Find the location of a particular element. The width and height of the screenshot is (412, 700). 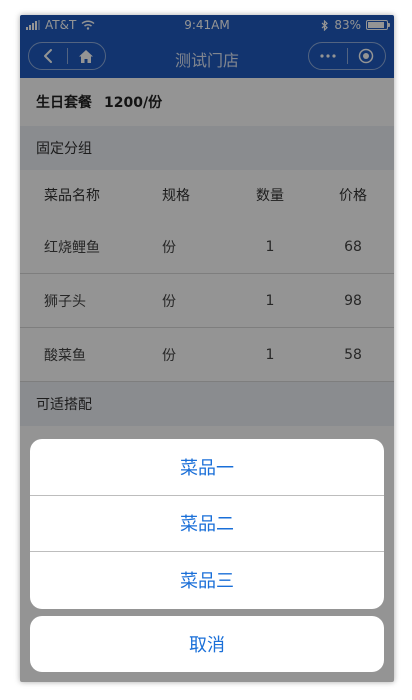

action-item-dish-3: 菜品三 is located at coordinates (207, 580).